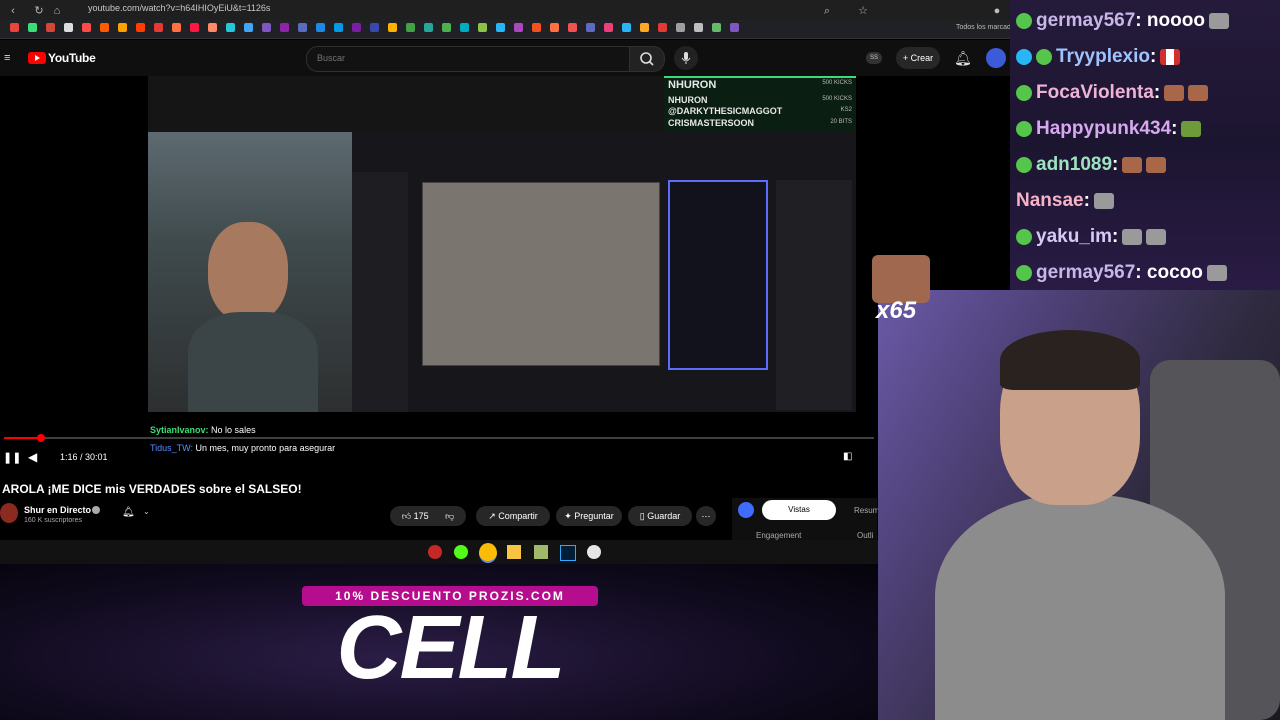 This screenshot has height=720, width=1280. I want to click on back-icon: ‹, so click(13, 11).